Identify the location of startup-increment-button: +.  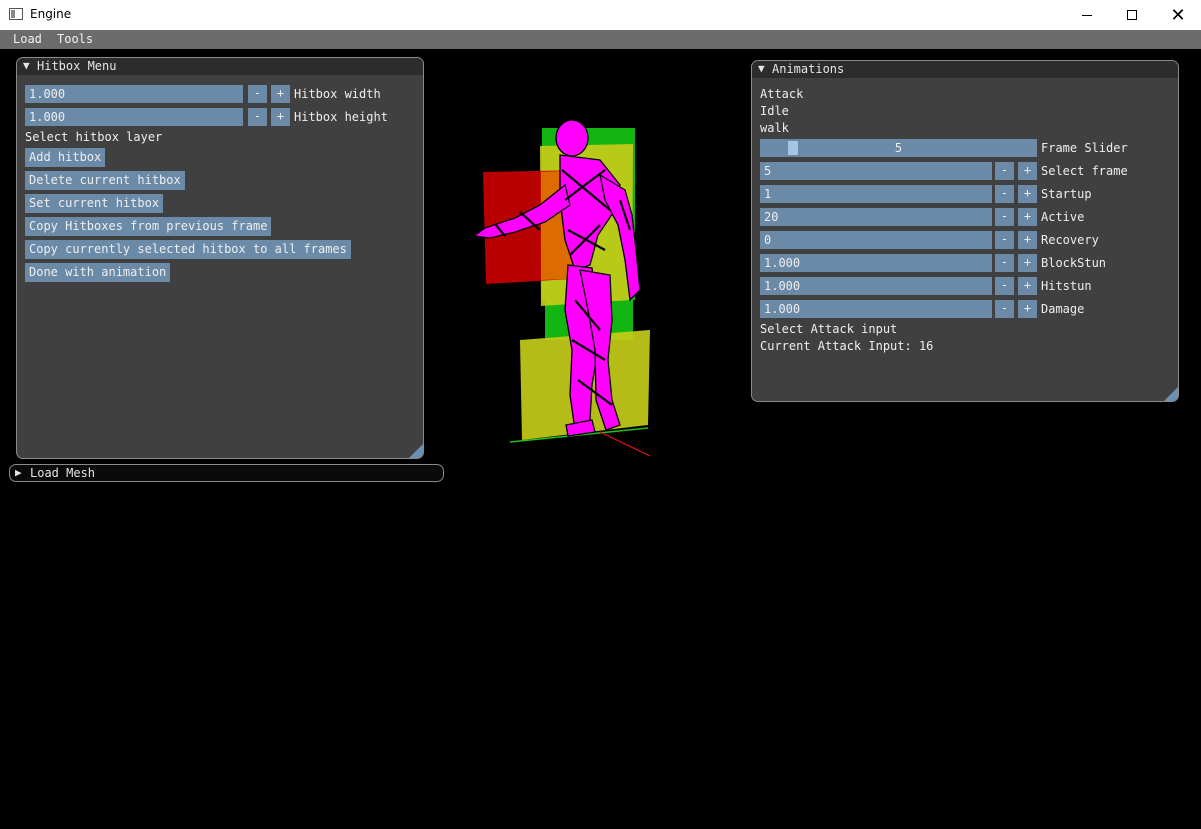
(1027, 194).